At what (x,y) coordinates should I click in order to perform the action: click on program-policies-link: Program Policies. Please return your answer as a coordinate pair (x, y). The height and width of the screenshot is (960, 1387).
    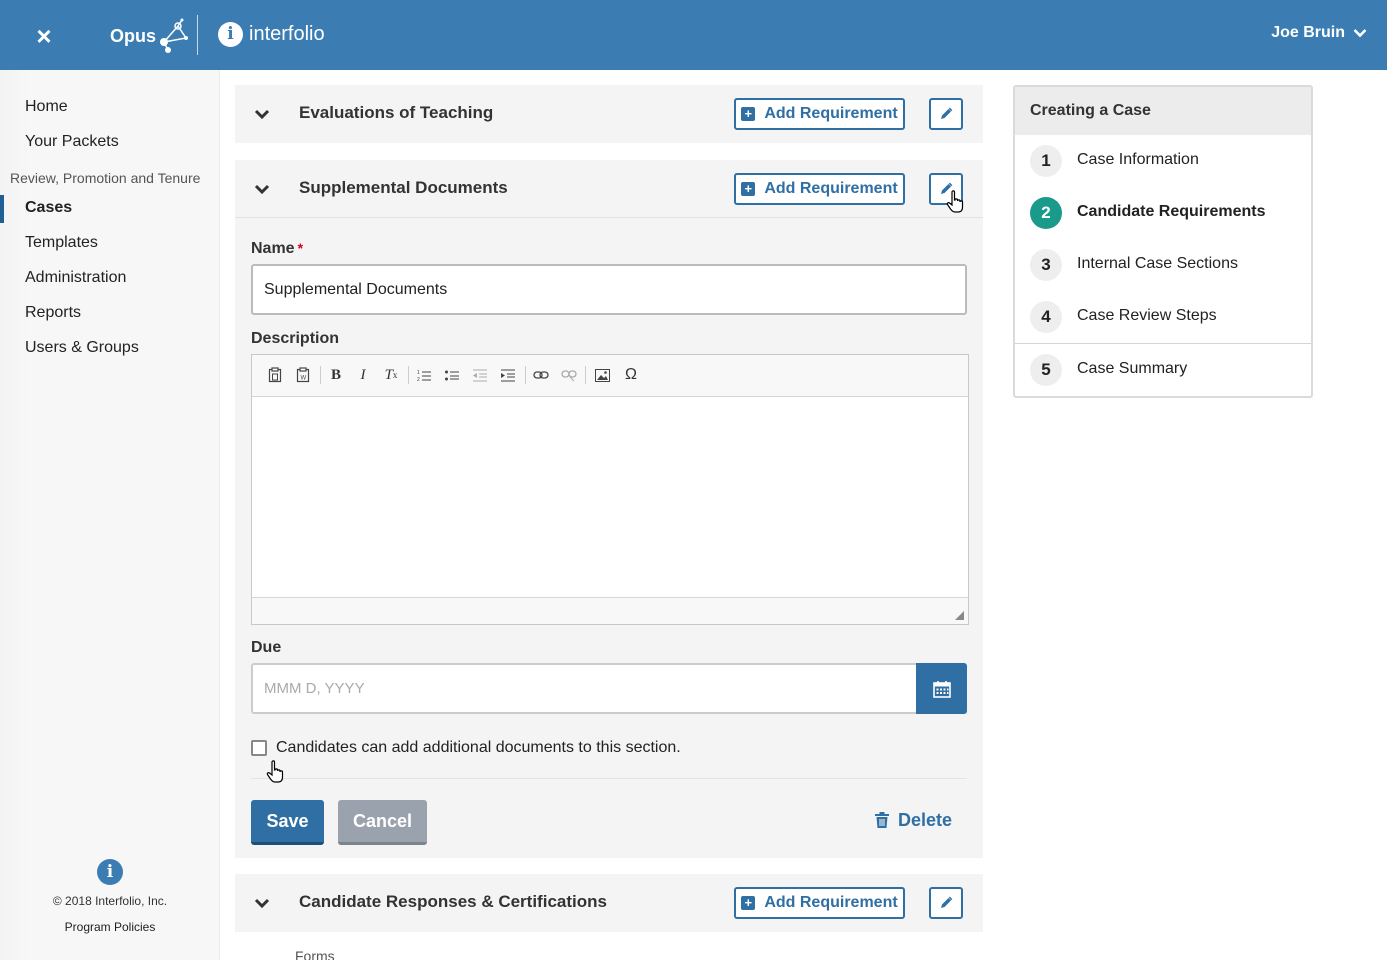
    Looking at the image, I should click on (110, 927).